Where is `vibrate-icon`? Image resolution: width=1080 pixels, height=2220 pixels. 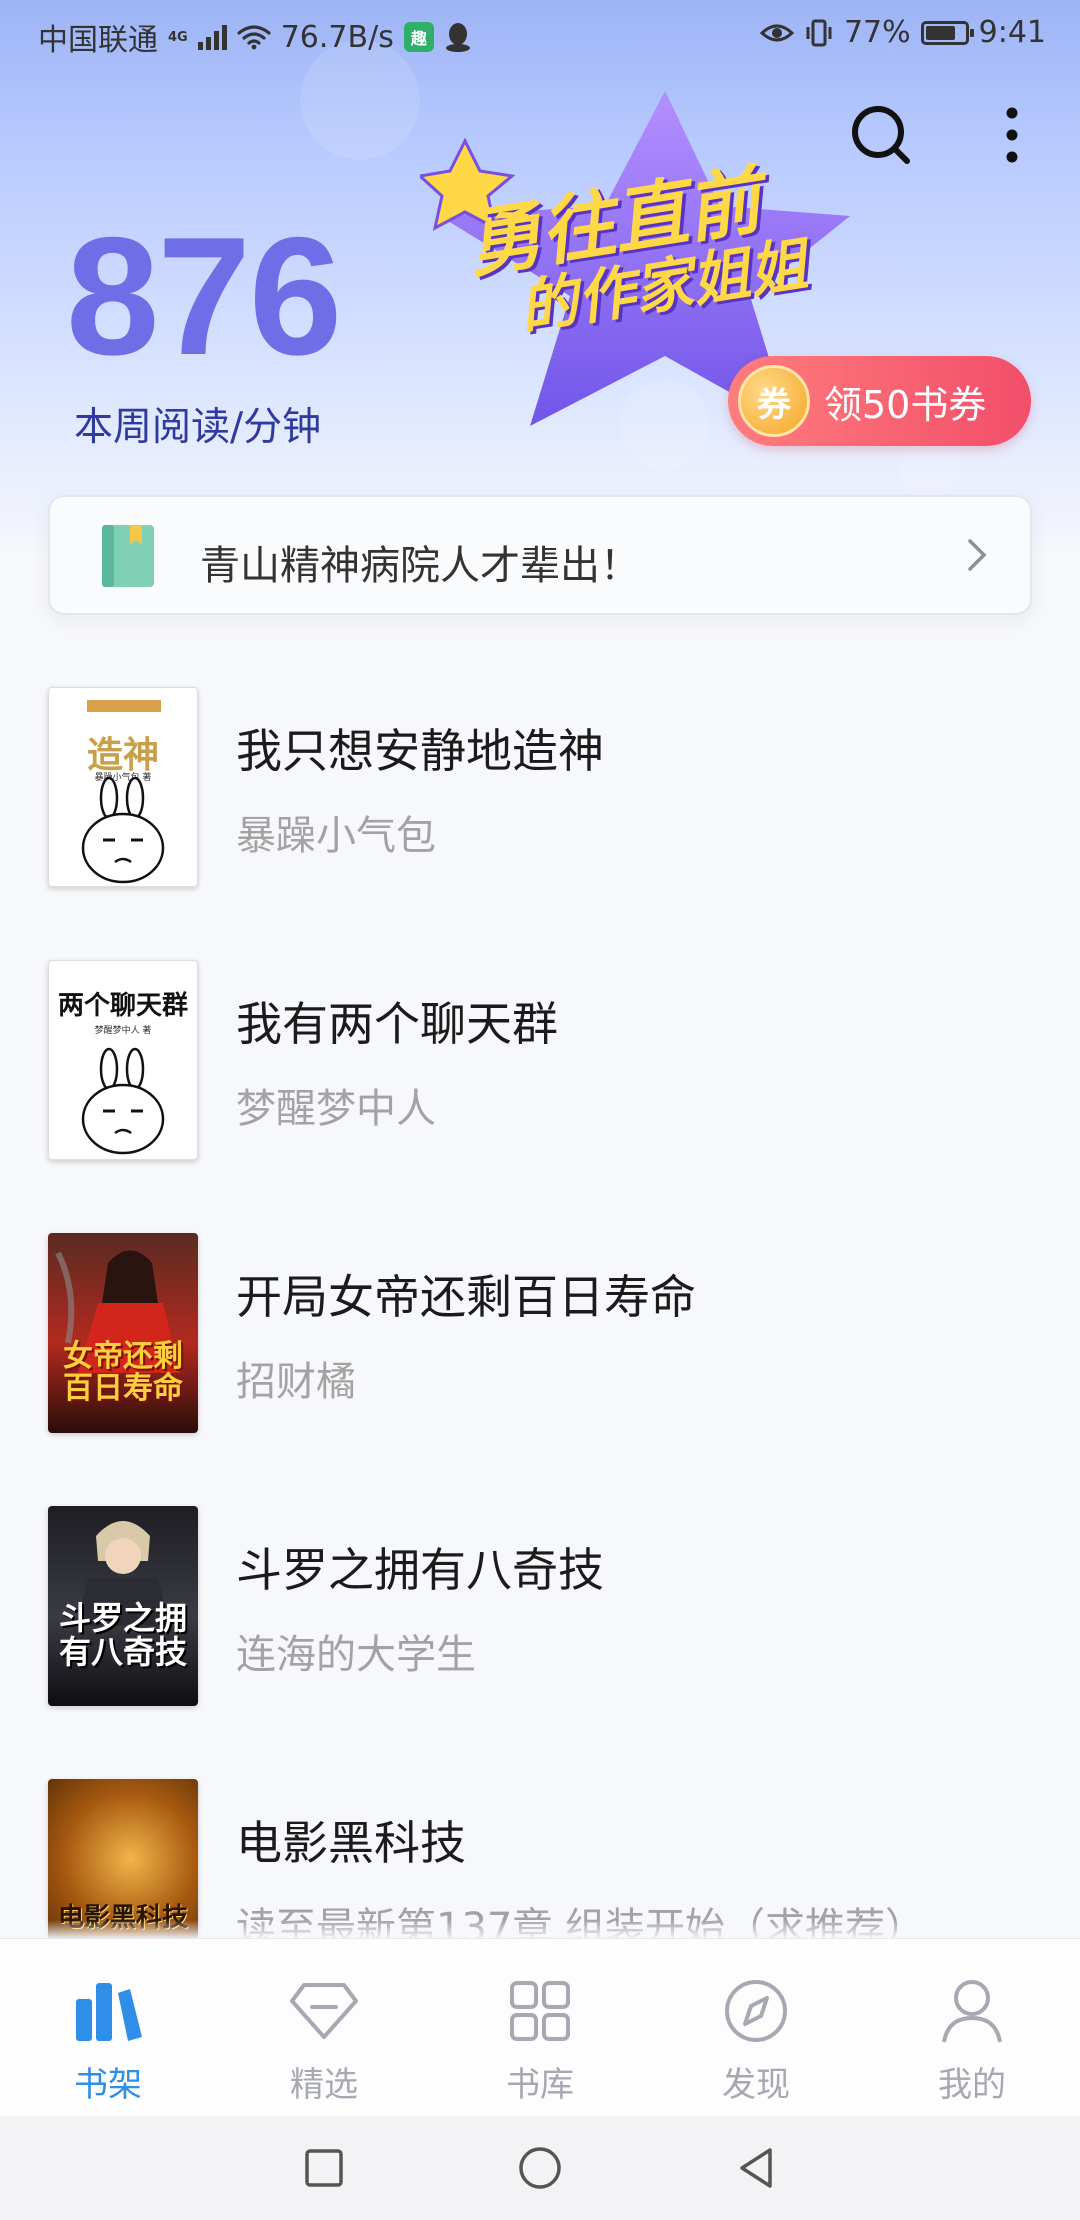
vibrate-icon is located at coordinates (819, 32).